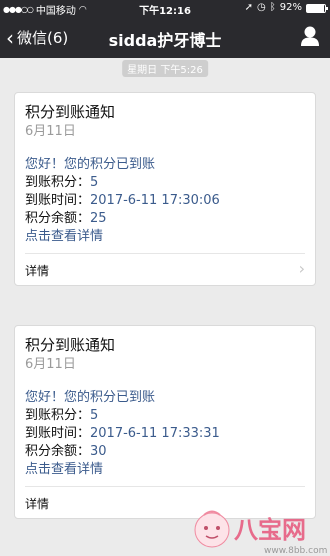 The image size is (330, 556). Describe the element at coordinates (98, 218) in the screenshot. I see `balance-value: 25` at that location.